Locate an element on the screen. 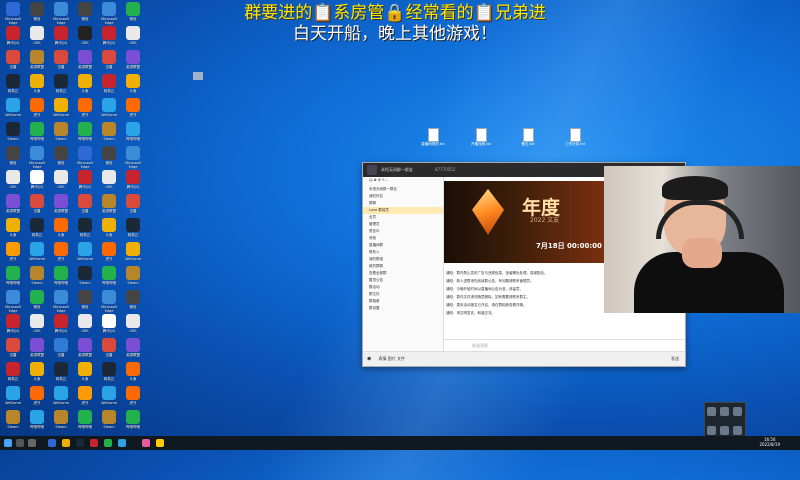 The width and height of the screenshot is (800, 480). desktop-file: 工作记录.txt is located at coordinates (575, 137).